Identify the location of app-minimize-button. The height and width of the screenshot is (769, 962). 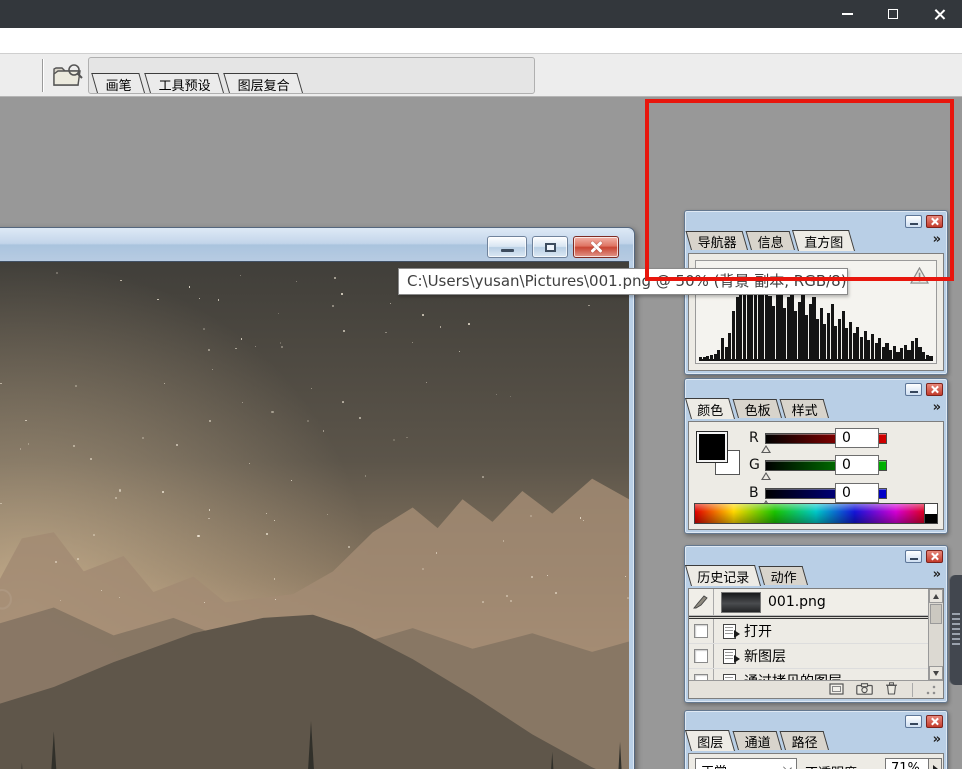
(847, 14).